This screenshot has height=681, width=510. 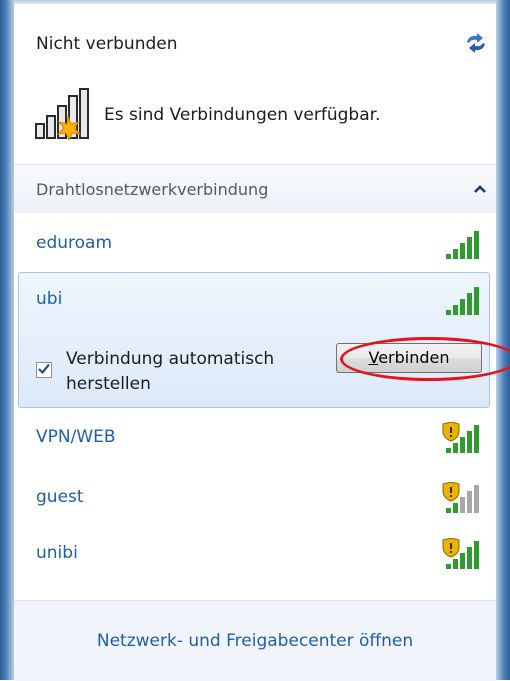 What do you see at coordinates (414, 357) in the screenshot?
I see `connect-button-label: erbinden` at bounding box center [414, 357].